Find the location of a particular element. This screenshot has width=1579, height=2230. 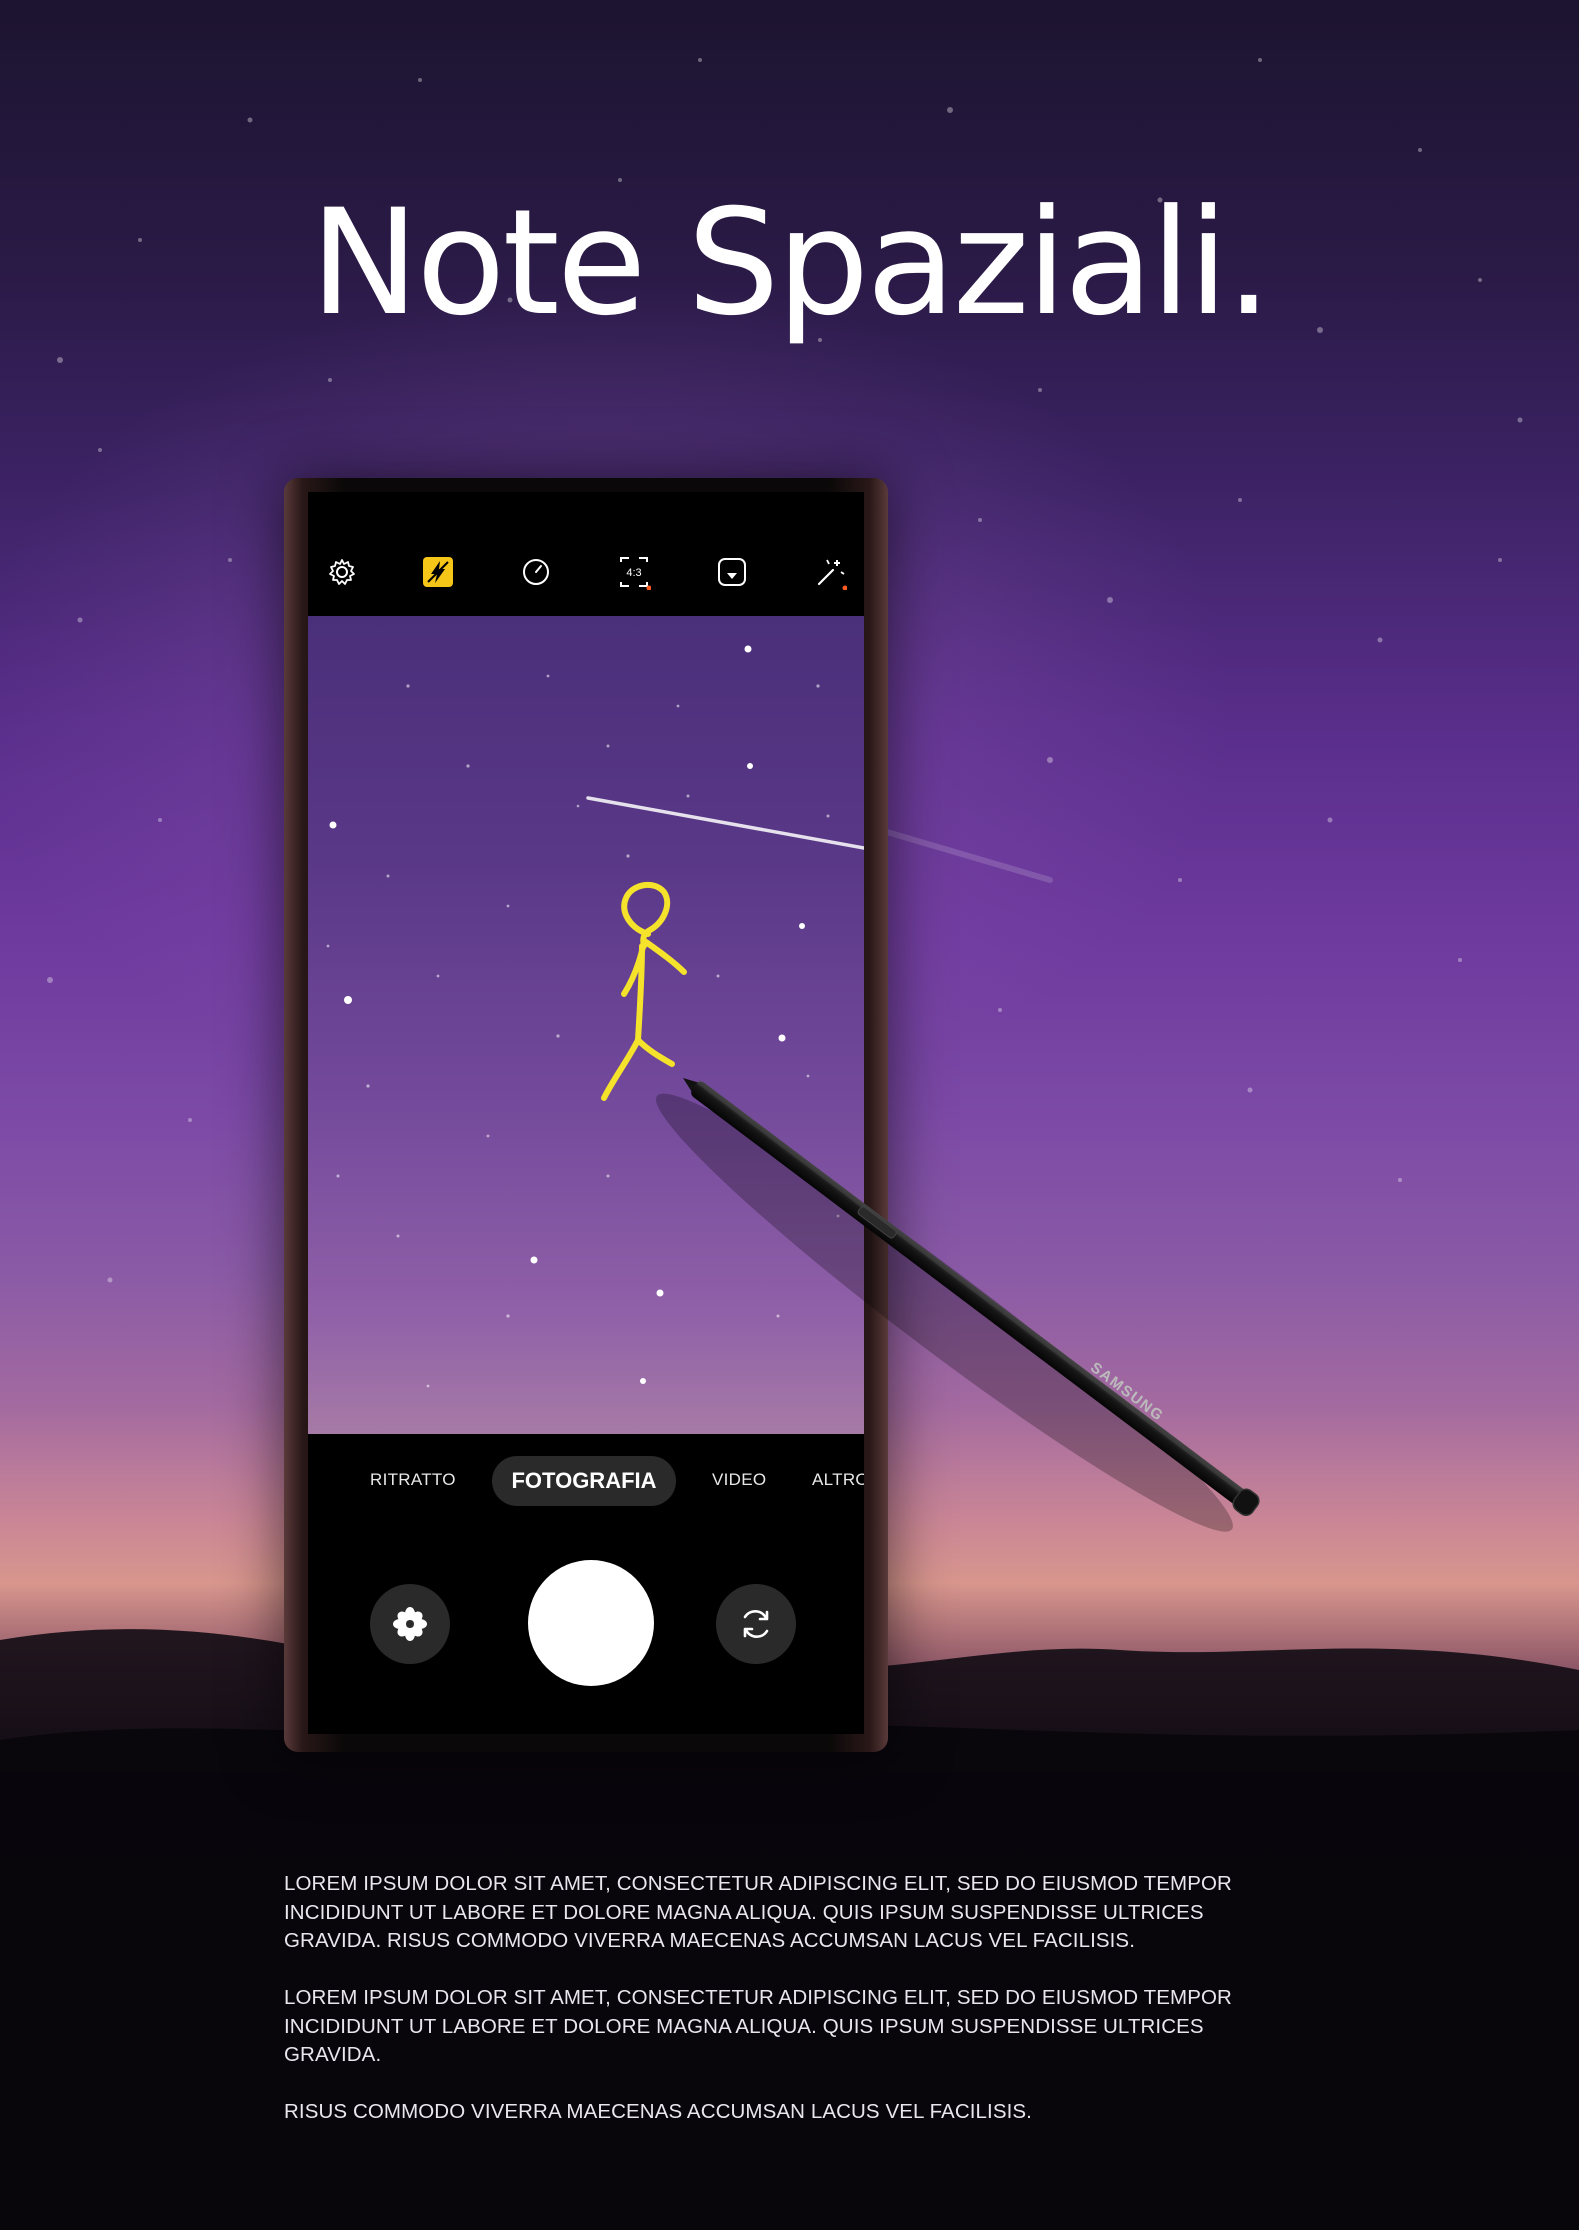

timer-icon is located at coordinates (536, 572).